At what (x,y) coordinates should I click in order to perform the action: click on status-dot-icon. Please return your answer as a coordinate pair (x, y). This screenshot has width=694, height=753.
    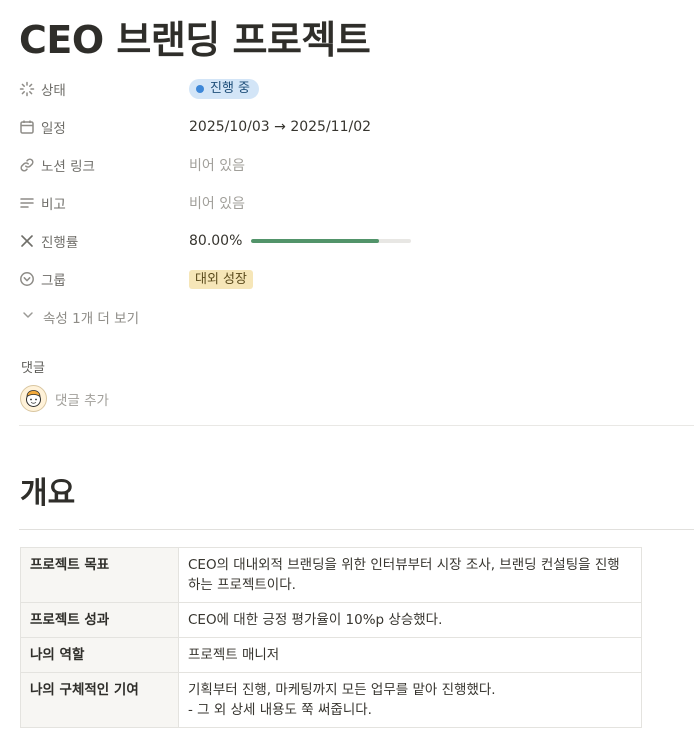
    Looking at the image, I should click on (200, 89).